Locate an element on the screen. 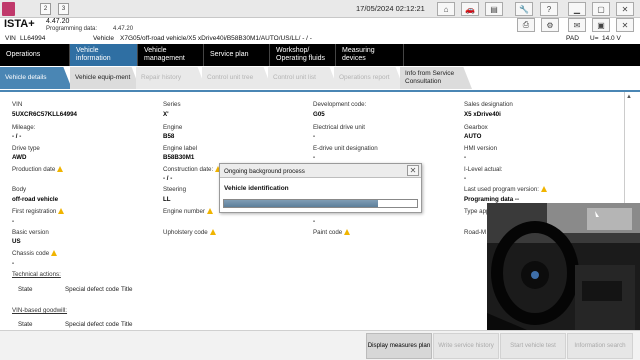 The image size is (640, 360). vin-full: 5UXCR6C57KLL64994 is located at coordinates (44, 114).